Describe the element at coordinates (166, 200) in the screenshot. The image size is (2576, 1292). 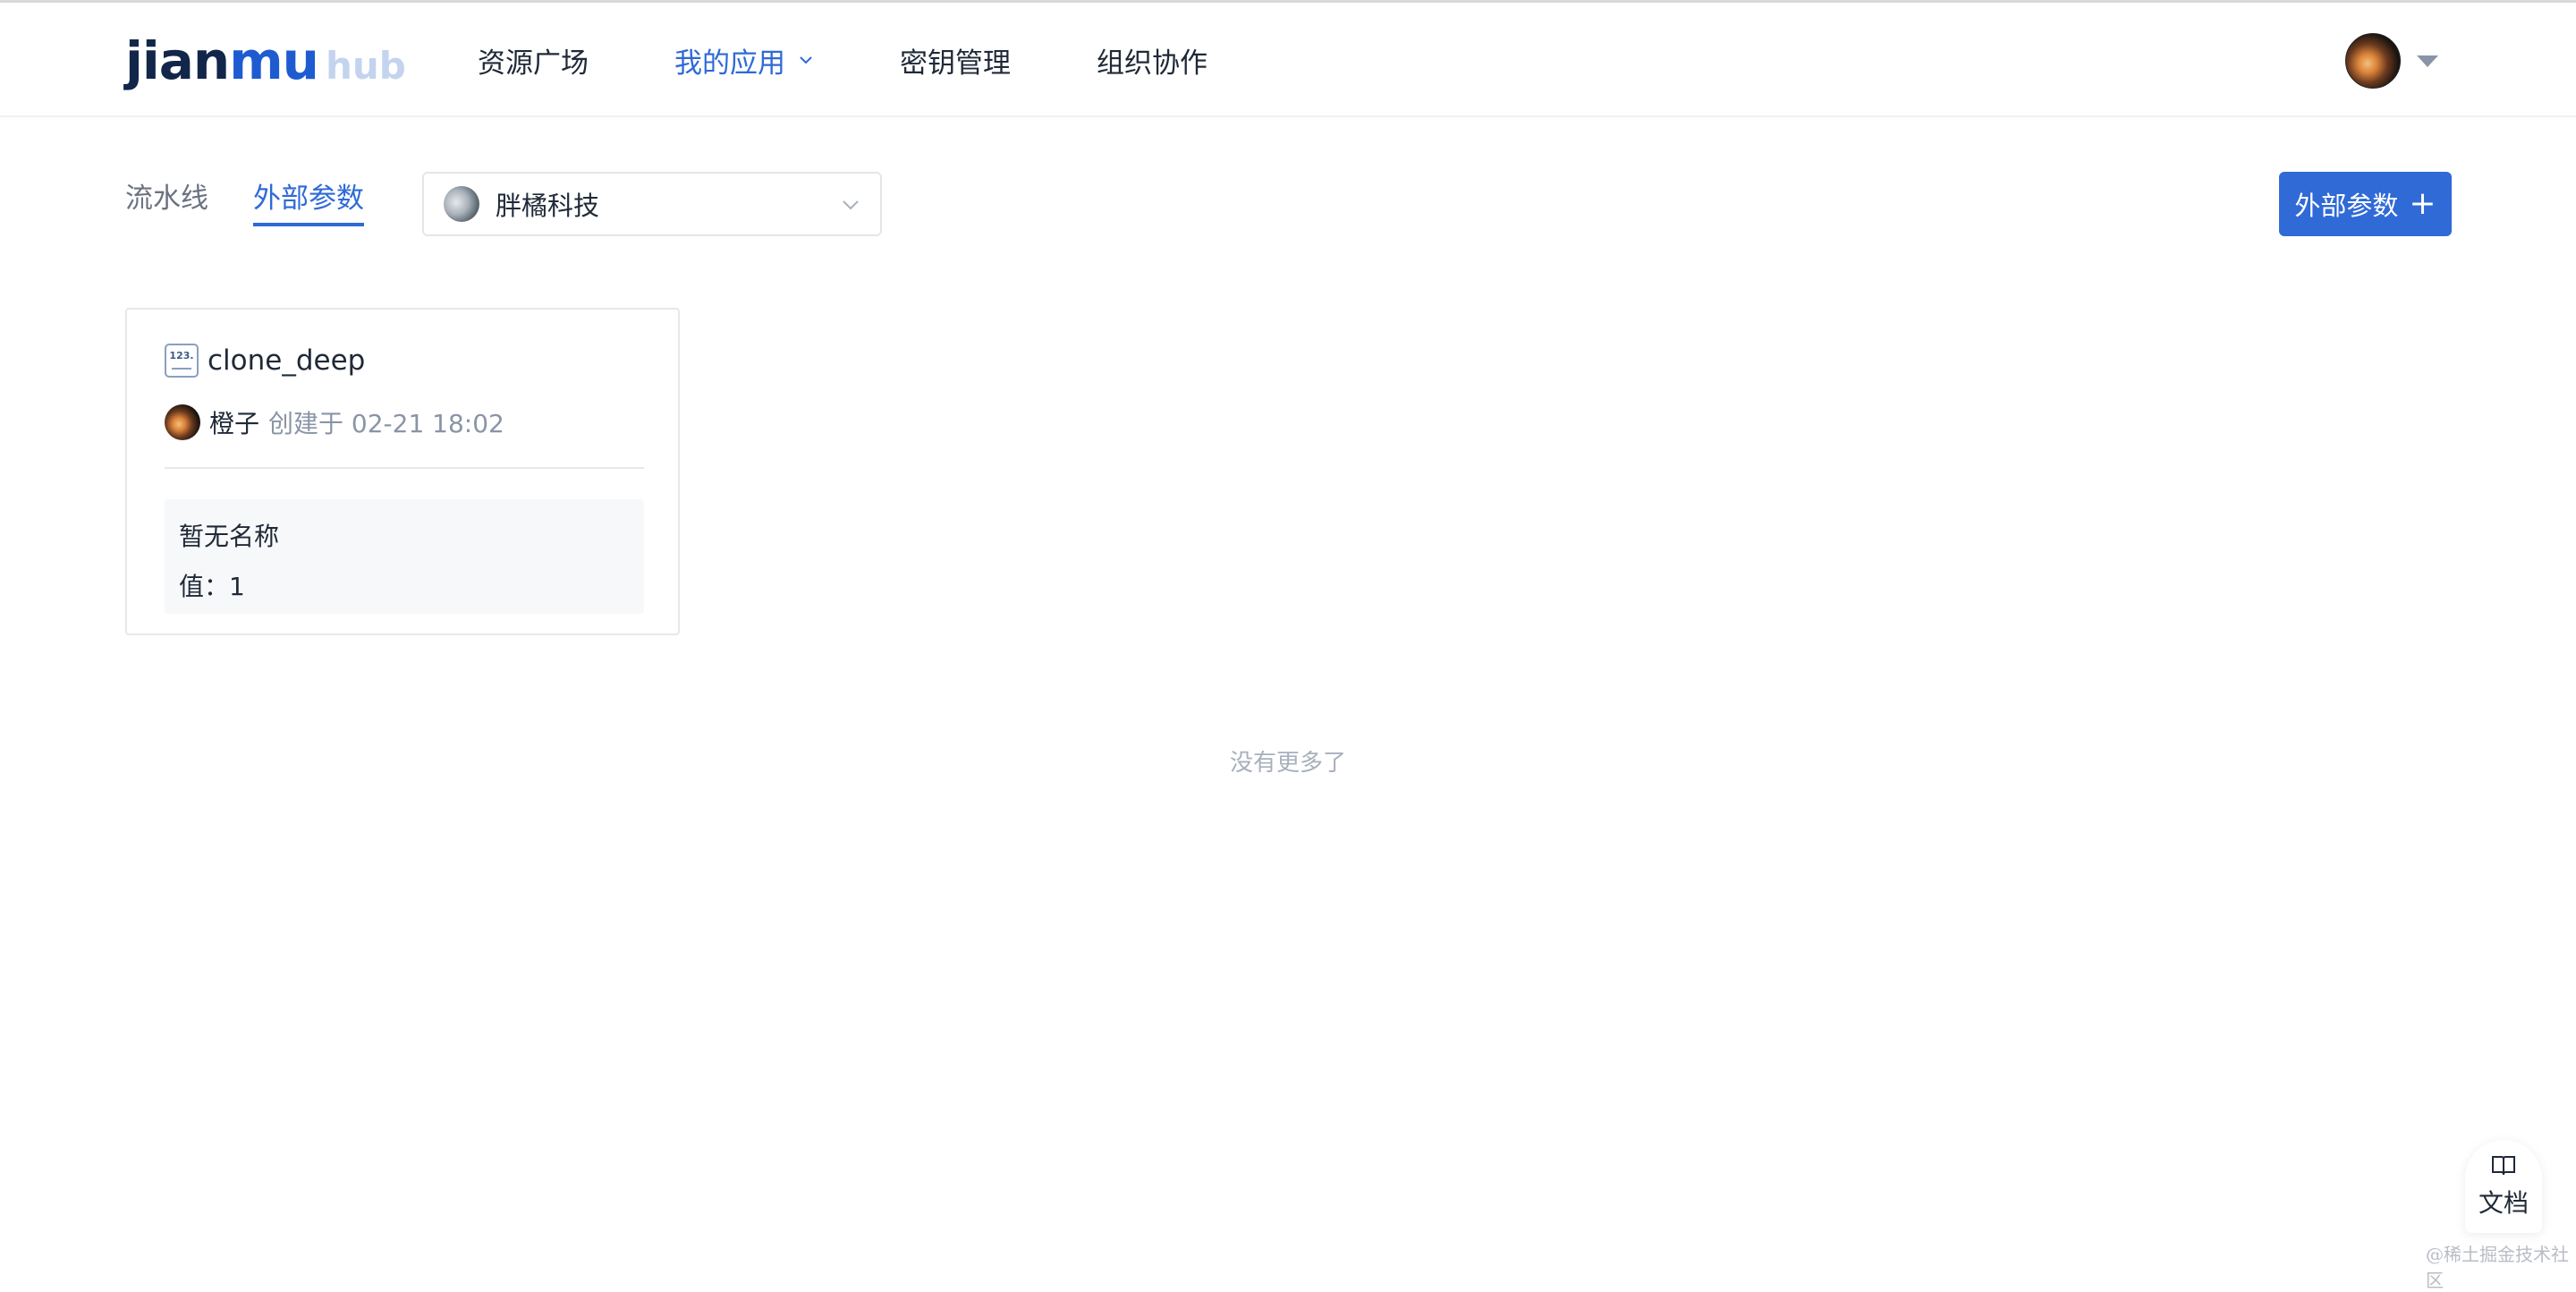
I see `tab-pipeline: 流水线` at that location.